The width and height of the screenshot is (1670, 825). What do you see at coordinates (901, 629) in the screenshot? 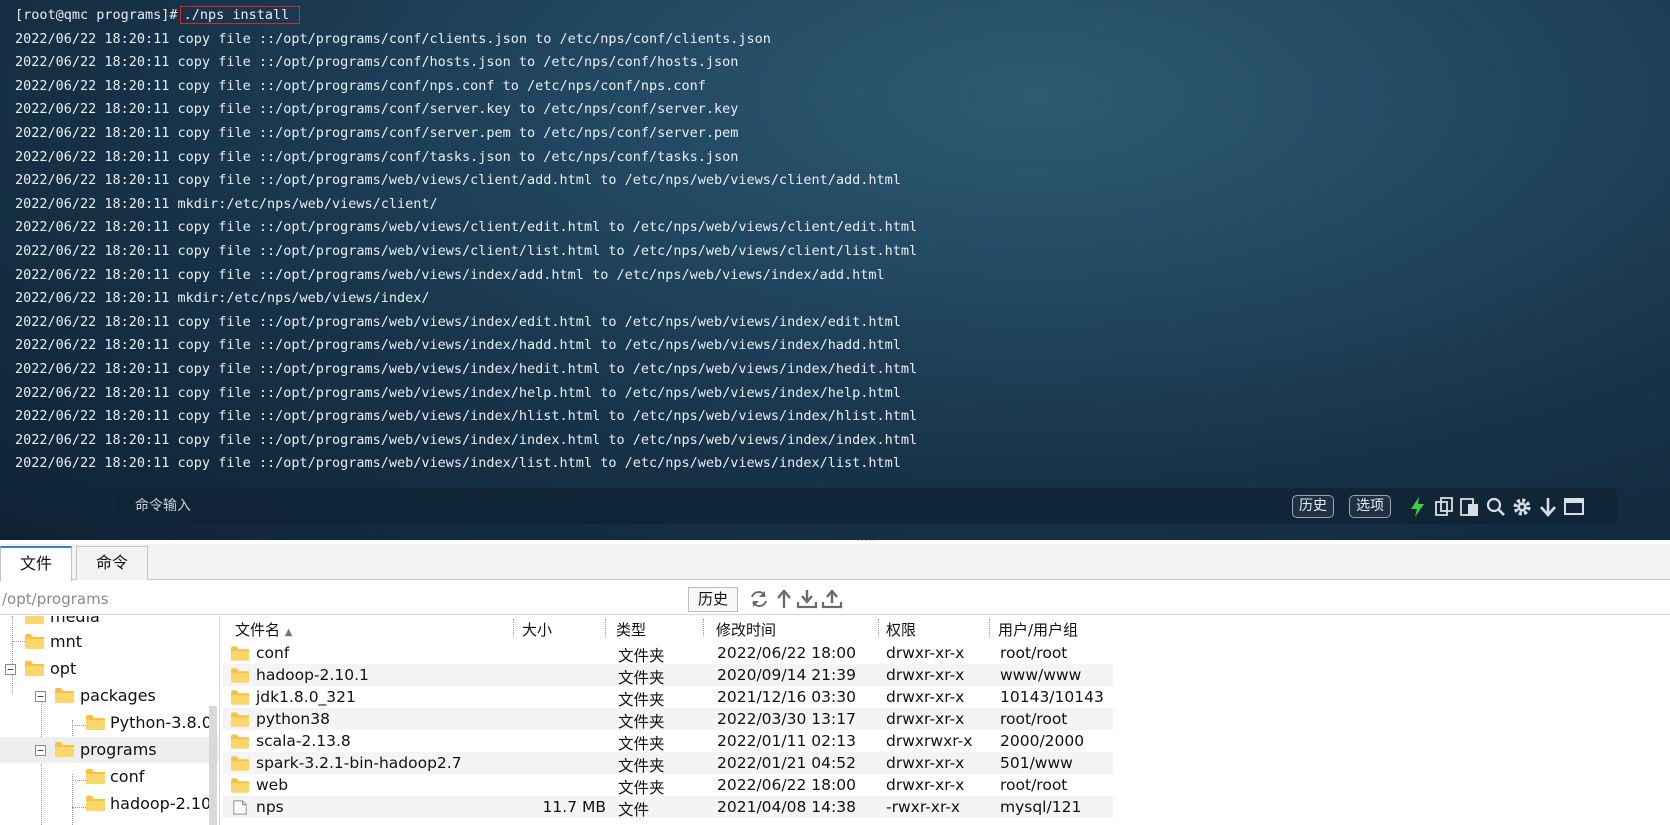
I see `column-header-permission: 权限` at bounding box center [901, 629].